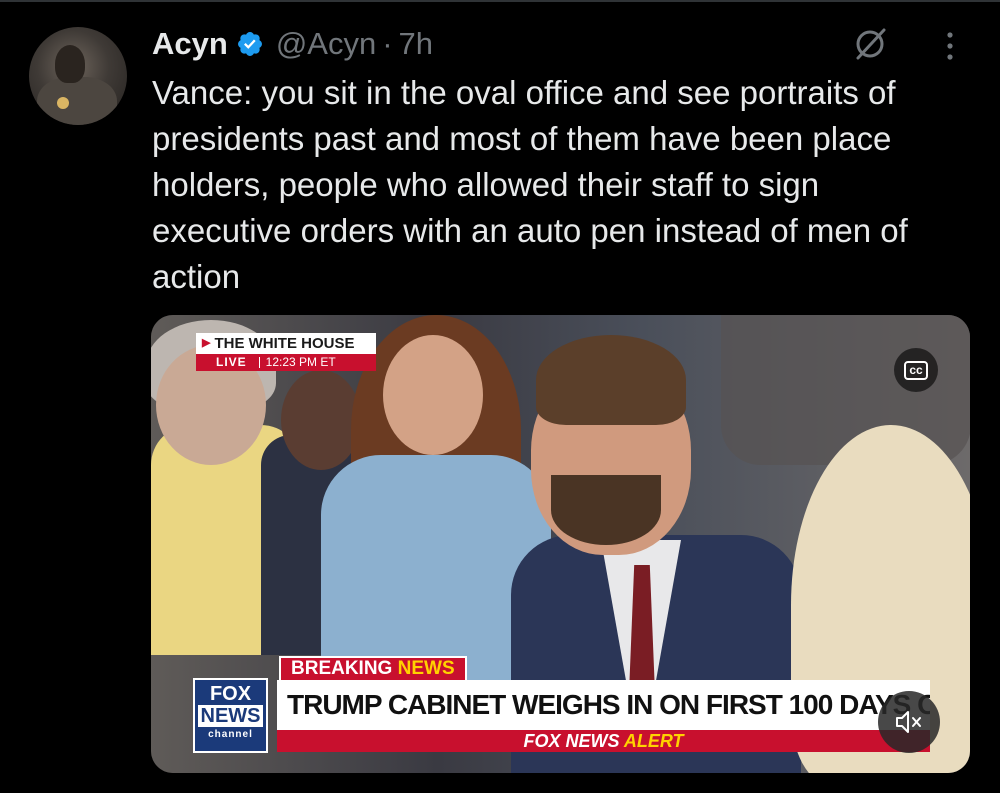 The width and height of the screenshot is (1000, 793). Describe the element at coordinates (206, 343) in the screenshot. I see `play-triangle-icon: ▶` at that location.